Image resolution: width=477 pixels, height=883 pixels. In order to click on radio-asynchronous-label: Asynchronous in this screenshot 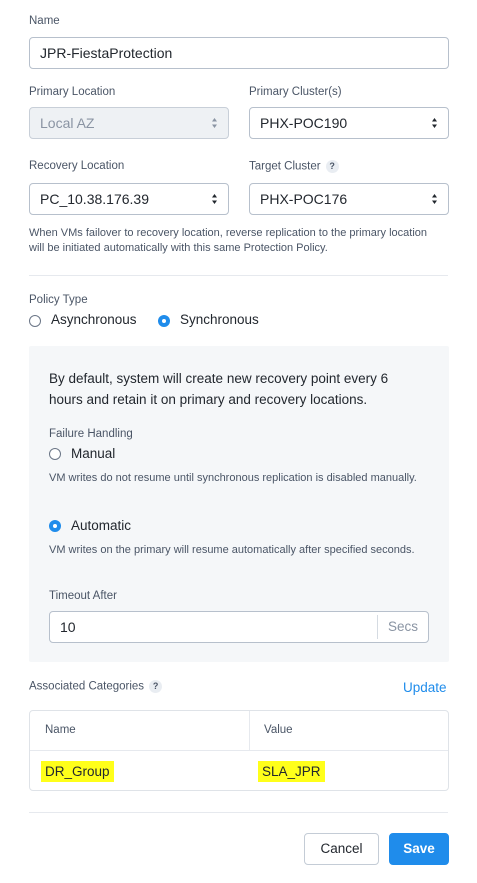, I will do `click(94, 319)`.